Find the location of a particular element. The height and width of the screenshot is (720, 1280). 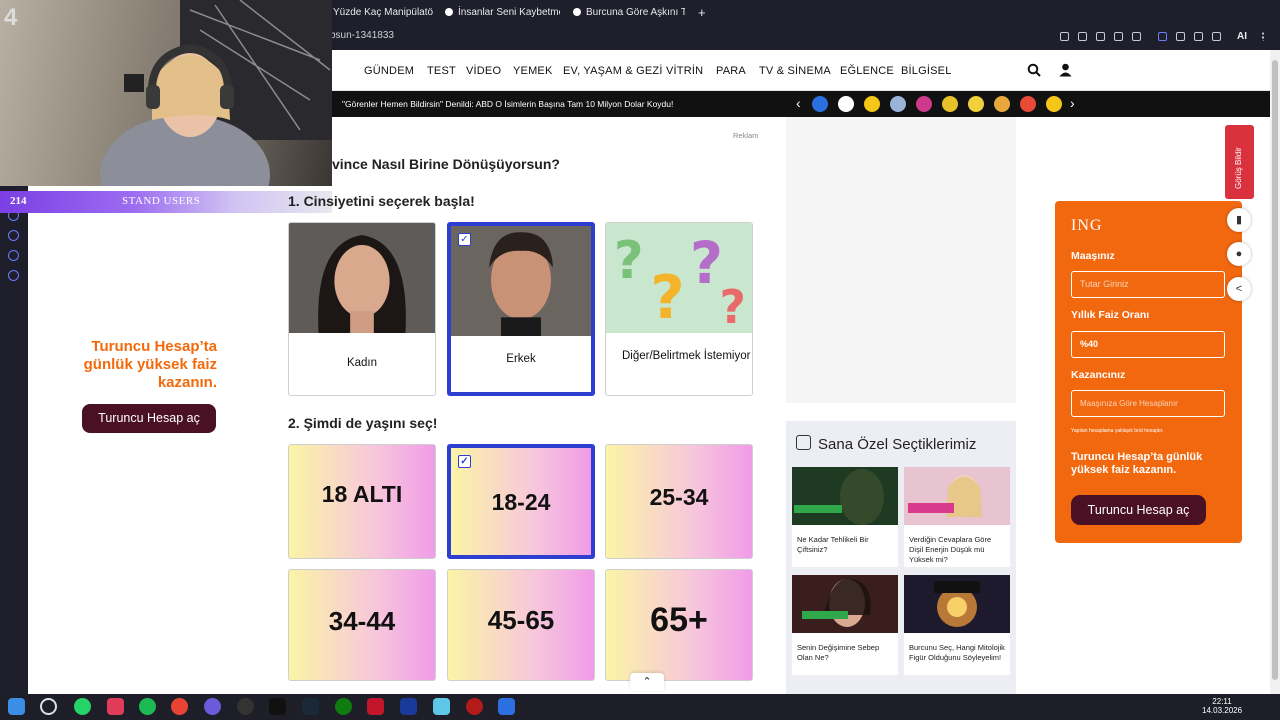

age-option-18-24: ✓ 18-24 is located at coordinates (521, 501).